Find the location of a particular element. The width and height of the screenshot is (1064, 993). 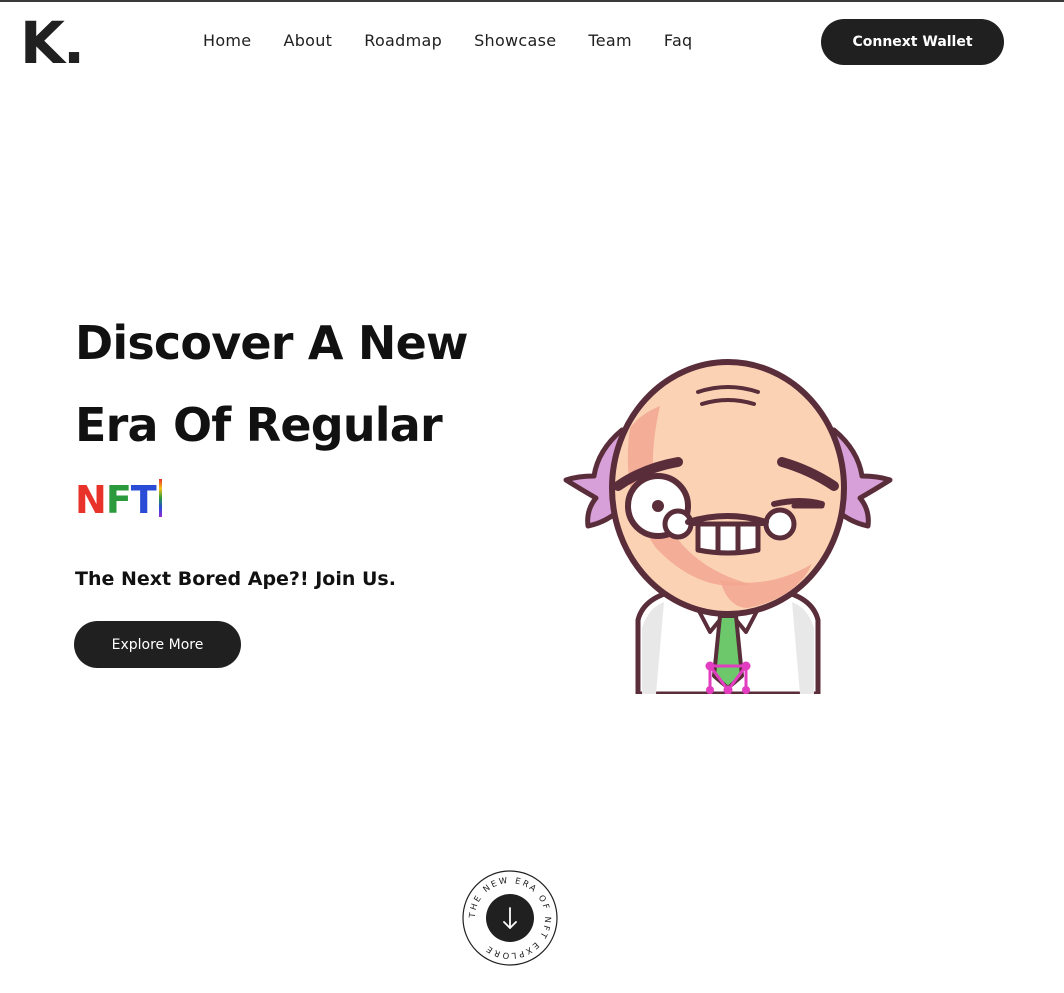

main-nav: Home About Roadmap Showcase Team Faq is located at coordinates (448, 41).